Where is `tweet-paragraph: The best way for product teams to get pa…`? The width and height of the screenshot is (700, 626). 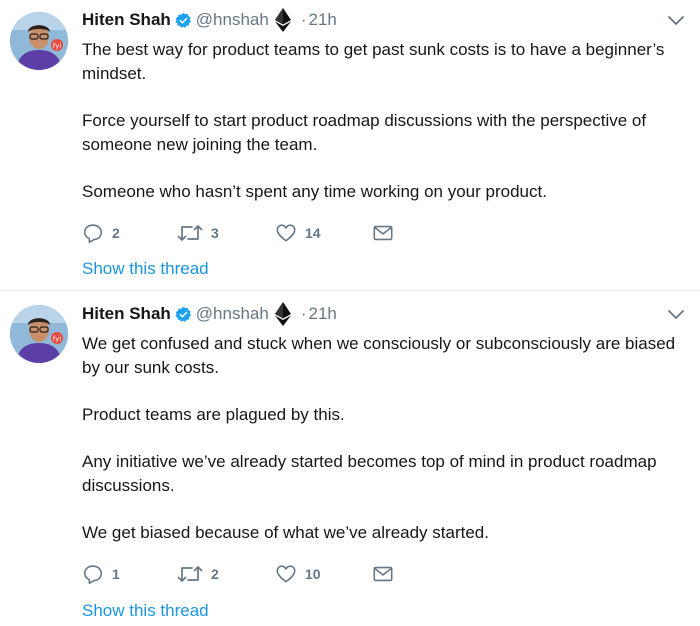
tweet-paragraph: The best way for product teams to get pa… is located at coordinates (373, 61).